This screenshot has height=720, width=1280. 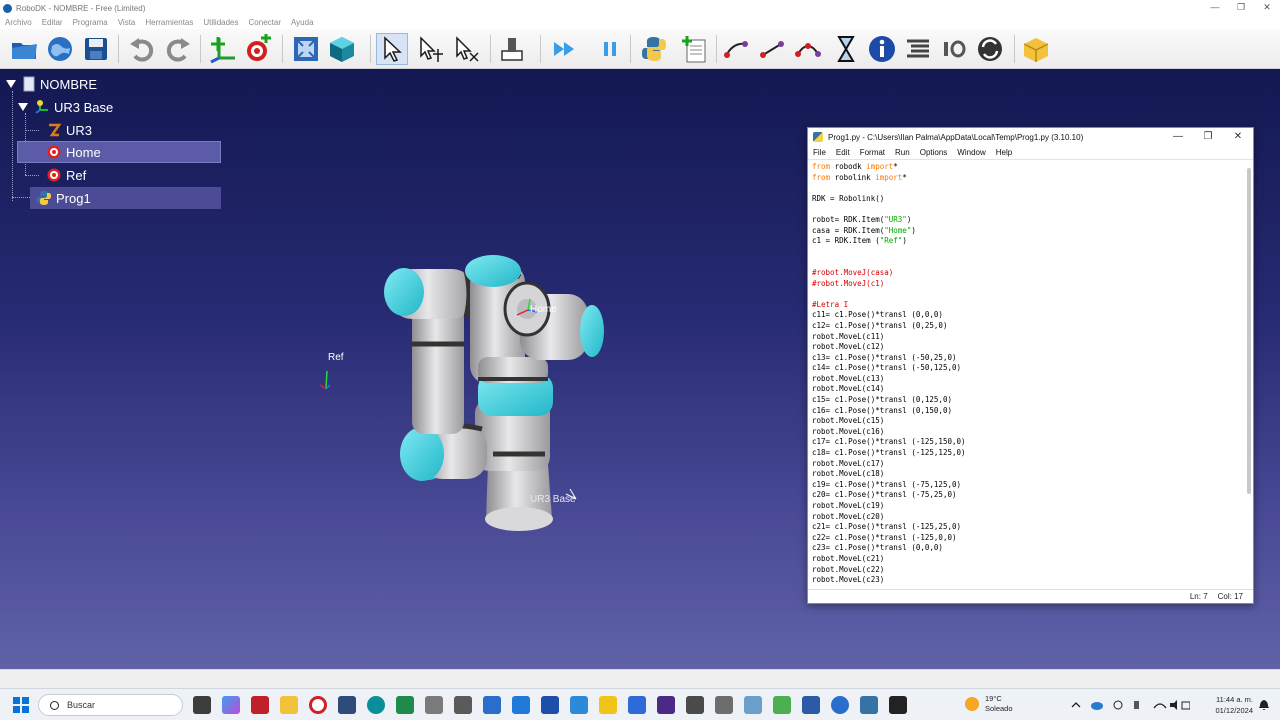 I want to click on tree-item-home: Home, so click(x=119, y=152).